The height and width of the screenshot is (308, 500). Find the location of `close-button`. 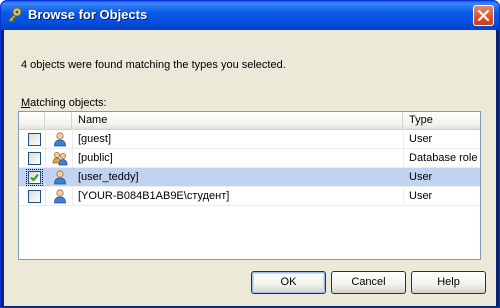

close-button is located at coordinates (483, 15).